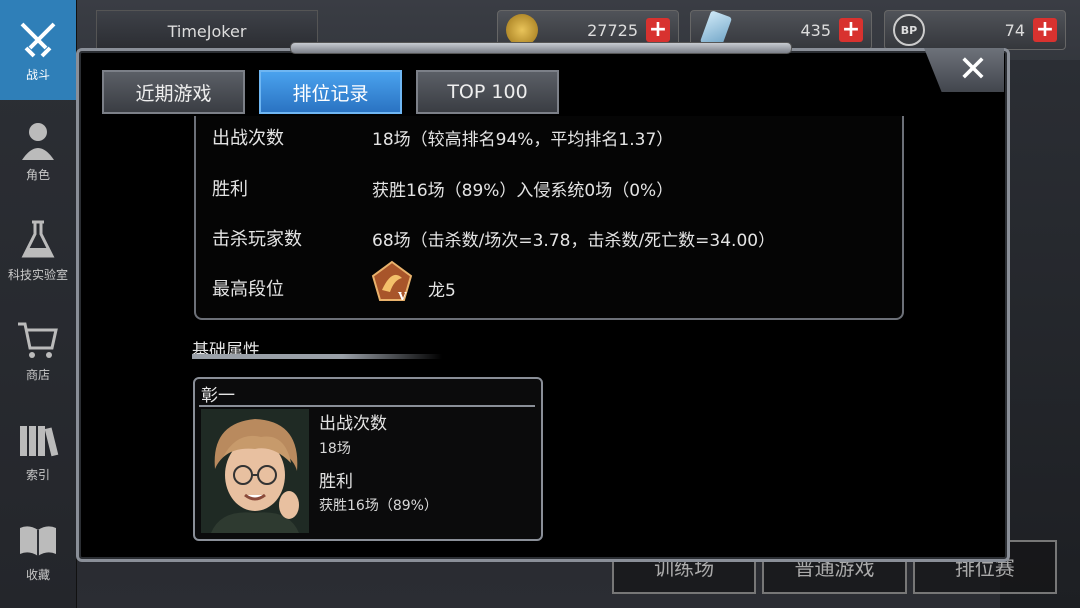 This screenshot has height=608, width=1080. I want to click on character-portrait, so click(255, 471).